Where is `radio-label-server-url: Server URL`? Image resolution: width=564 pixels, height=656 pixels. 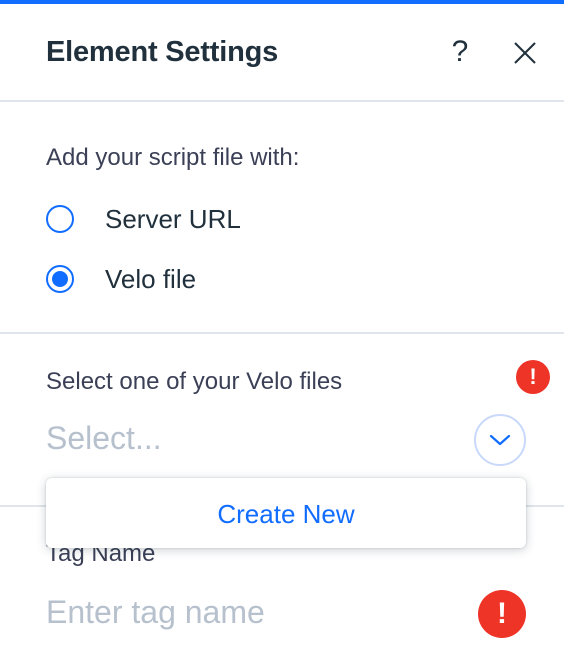 radio-label-server-url: Server URL is located at coordinates (173, 218).